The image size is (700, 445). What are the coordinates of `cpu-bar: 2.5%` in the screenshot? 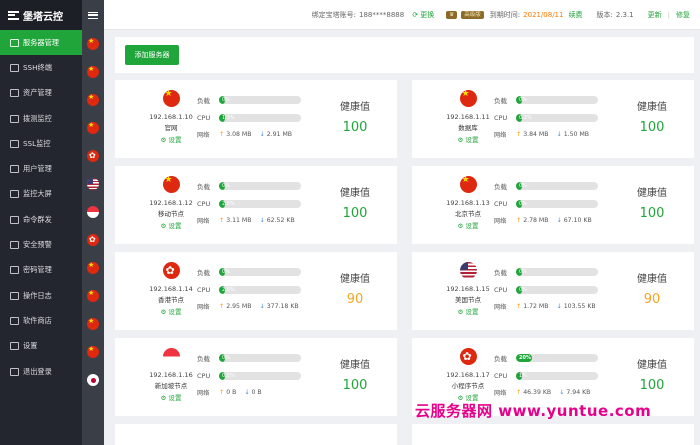 It's located at (260, 290).